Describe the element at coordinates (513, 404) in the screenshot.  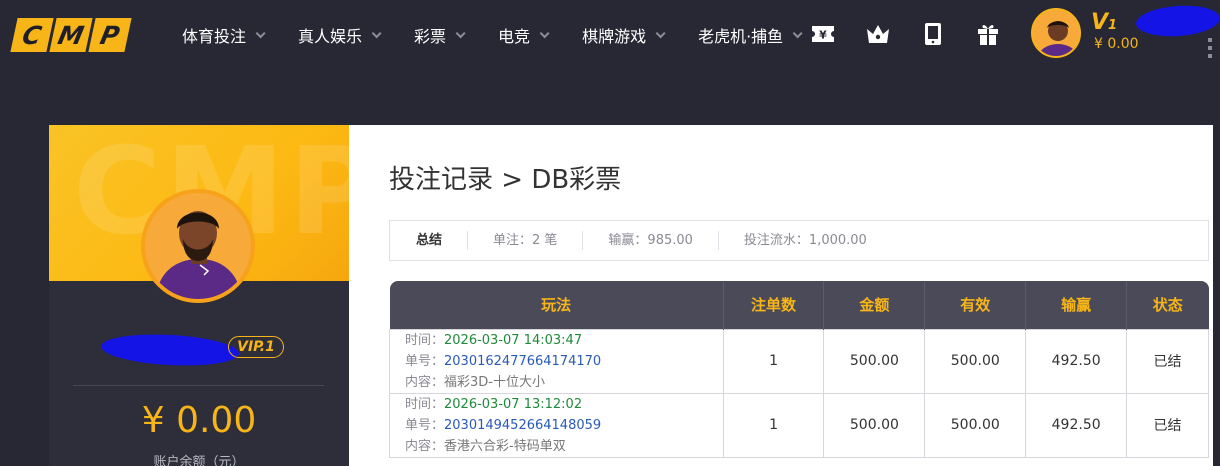
I see `bet-time: 2026-03-07 13:12:02` at that location.